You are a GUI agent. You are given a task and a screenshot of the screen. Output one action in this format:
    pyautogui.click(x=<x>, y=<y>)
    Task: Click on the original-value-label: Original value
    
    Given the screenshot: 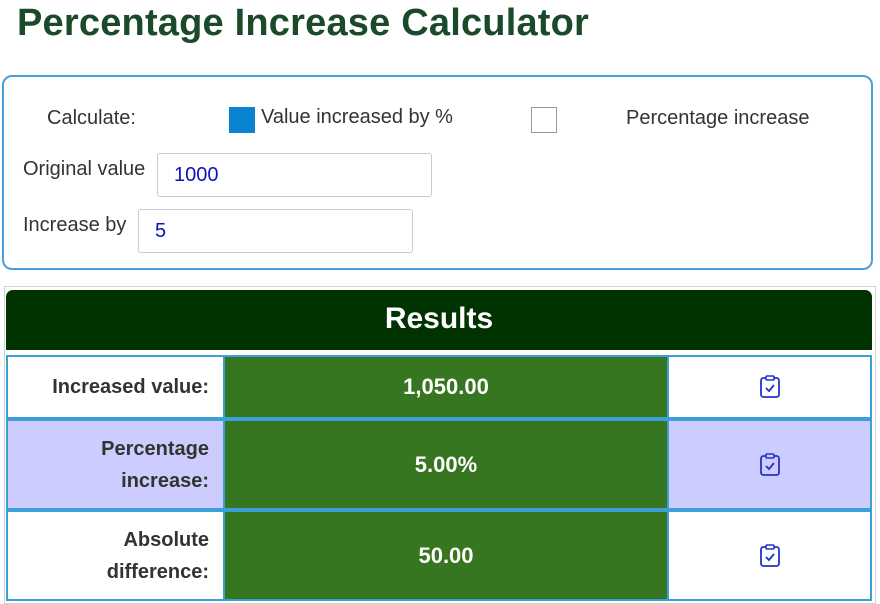 What is the action you would take?
    pyautogui.click(x=84, y=169)
    